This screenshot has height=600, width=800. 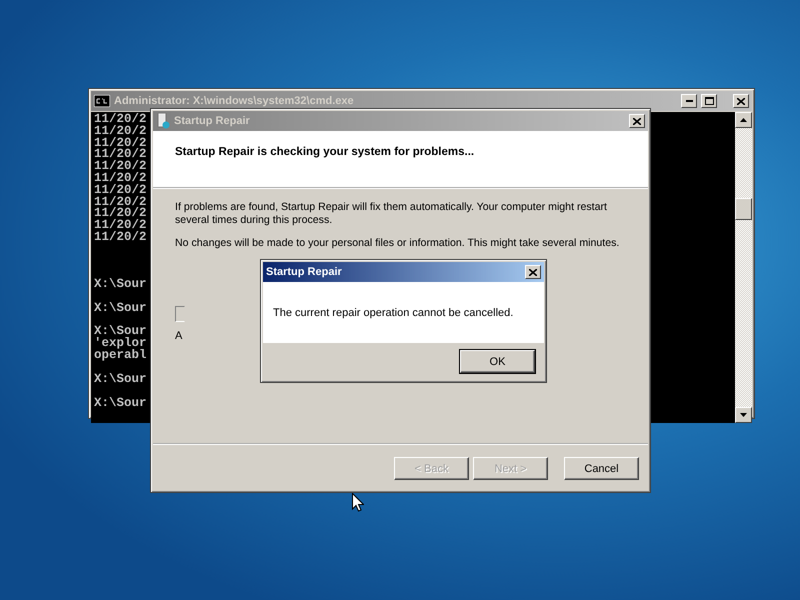 I want to click on wizard-button: Cancel, so click(x=601, y=468).